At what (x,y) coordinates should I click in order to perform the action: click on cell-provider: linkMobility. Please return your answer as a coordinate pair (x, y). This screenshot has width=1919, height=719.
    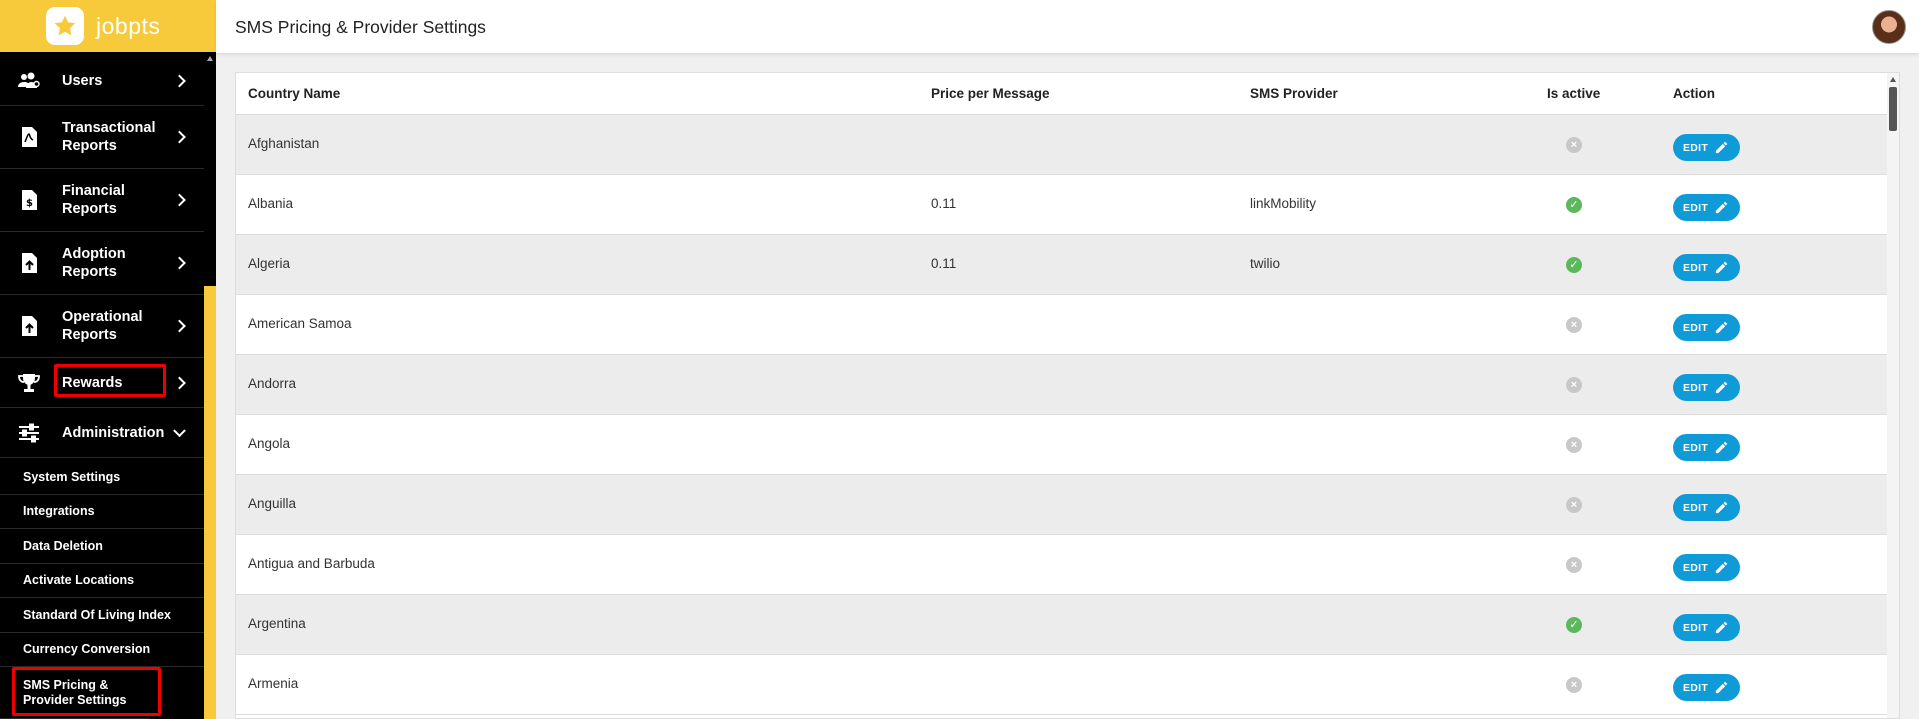
    Looking at the image, I should click on (1283, 203).